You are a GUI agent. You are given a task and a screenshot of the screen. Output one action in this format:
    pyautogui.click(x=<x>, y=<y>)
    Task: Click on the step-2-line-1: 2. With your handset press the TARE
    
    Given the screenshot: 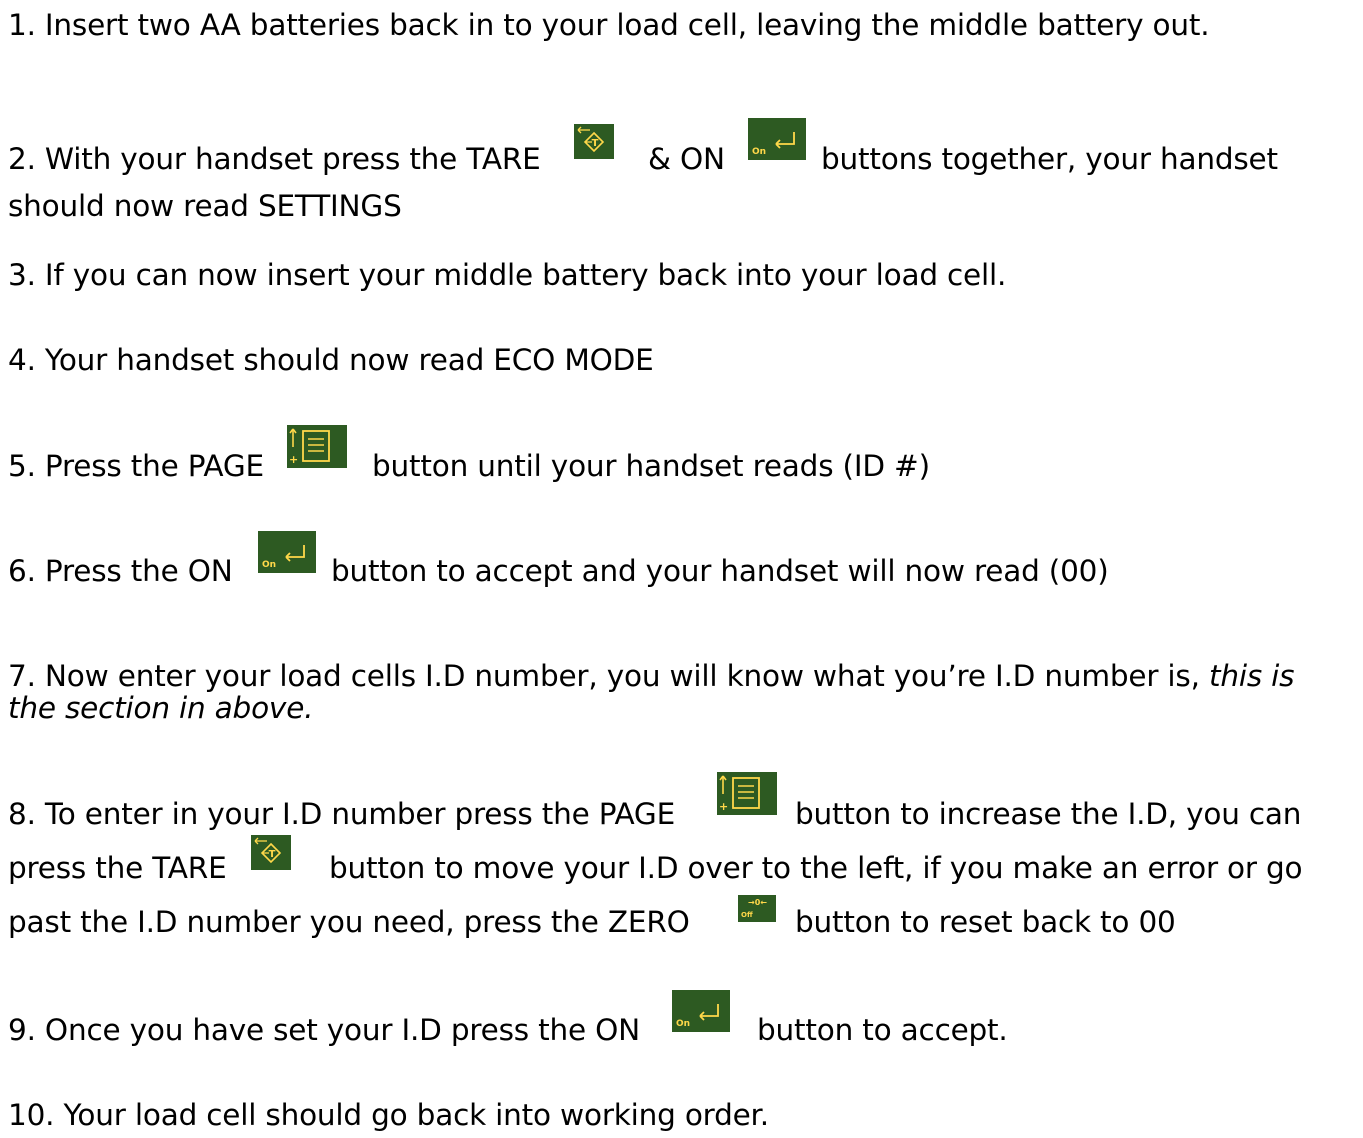 What is the action you would take?
    pyautogui.click(x=274, y=159)
    